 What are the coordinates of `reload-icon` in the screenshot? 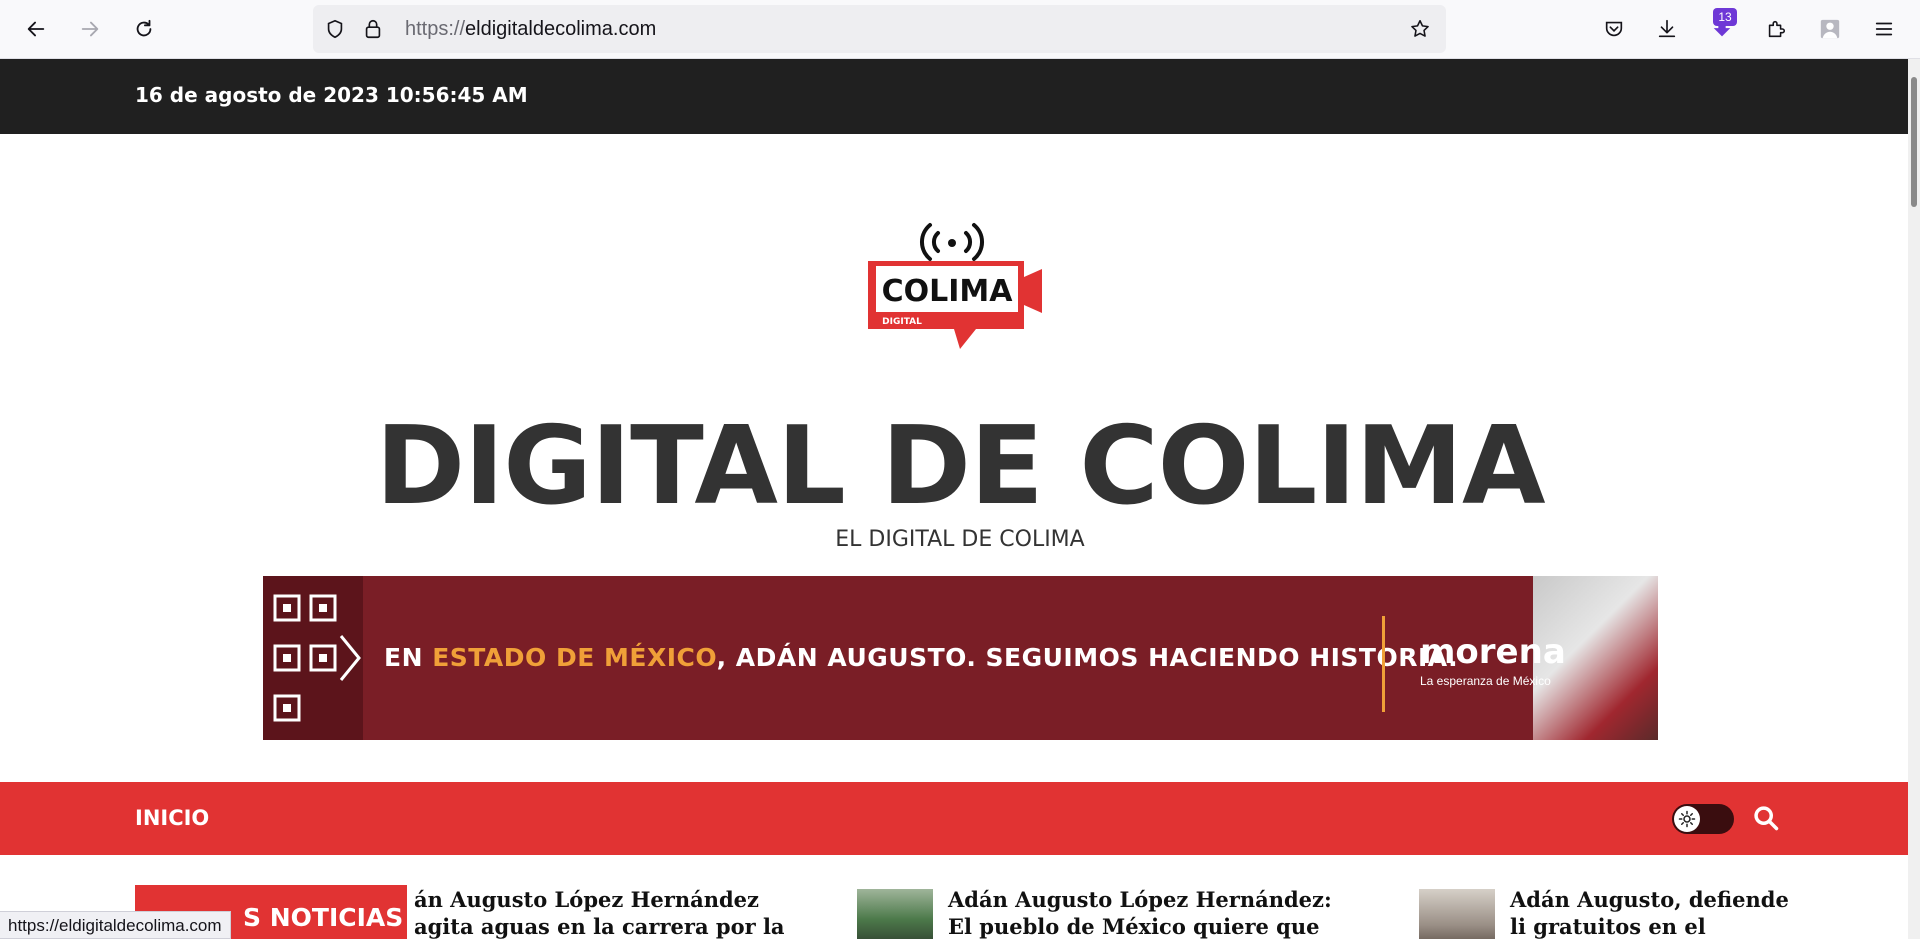 It's located at (144, 28).